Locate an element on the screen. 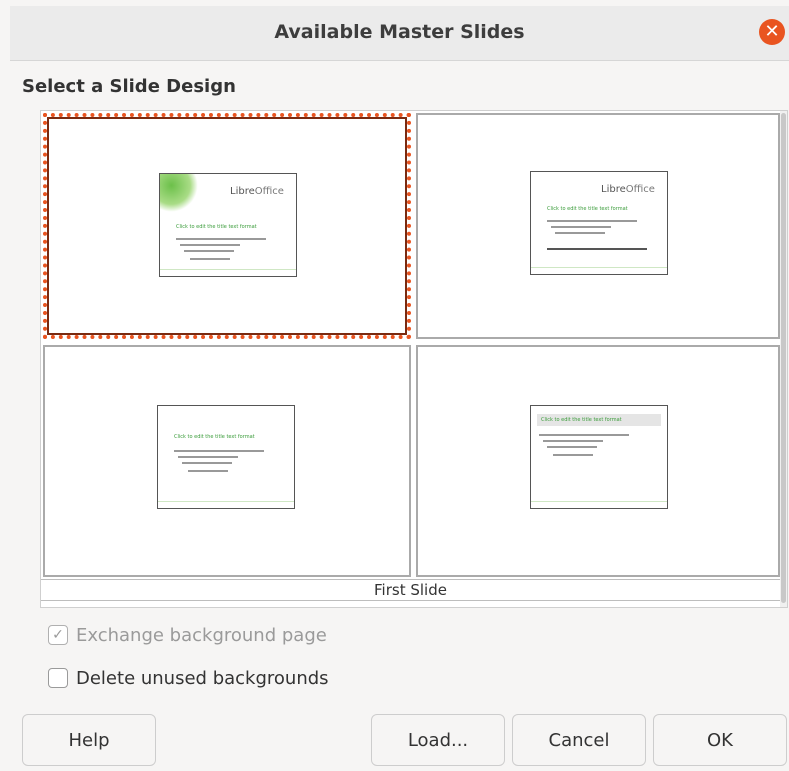 Image resolution: width=789 pixels, height=771 pixels. help-button: Help is located at coordinates (89, 740).